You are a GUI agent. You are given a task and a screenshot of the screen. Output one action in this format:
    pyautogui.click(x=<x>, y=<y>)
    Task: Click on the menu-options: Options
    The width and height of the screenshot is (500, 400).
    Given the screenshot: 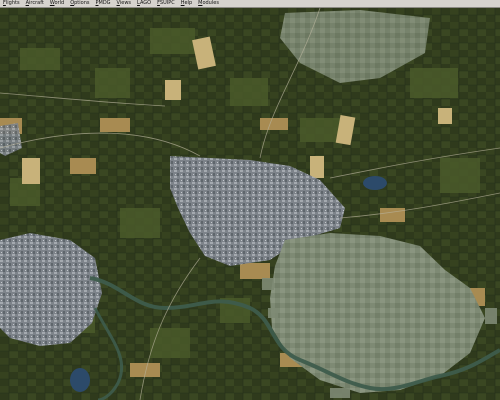 What is the action you would take?
    pyautogui.click(x=79, y=3)
    